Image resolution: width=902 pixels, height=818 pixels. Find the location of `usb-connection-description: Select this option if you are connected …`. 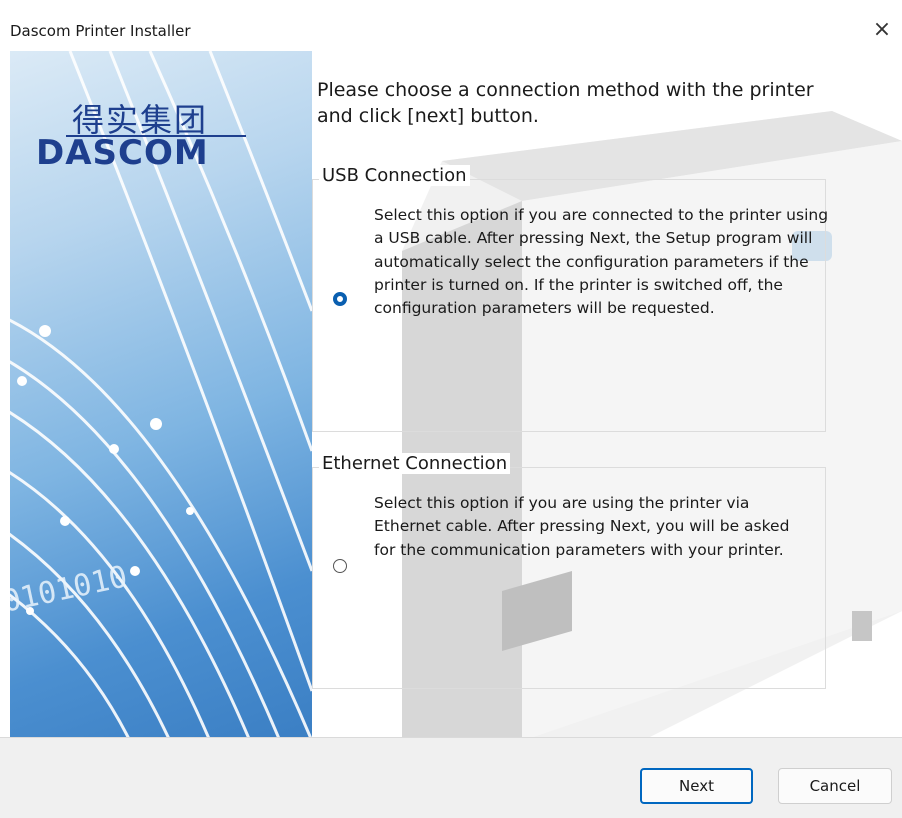

usb-connection-description: Select this option if you are connected … is located at coordinates (601, 262).